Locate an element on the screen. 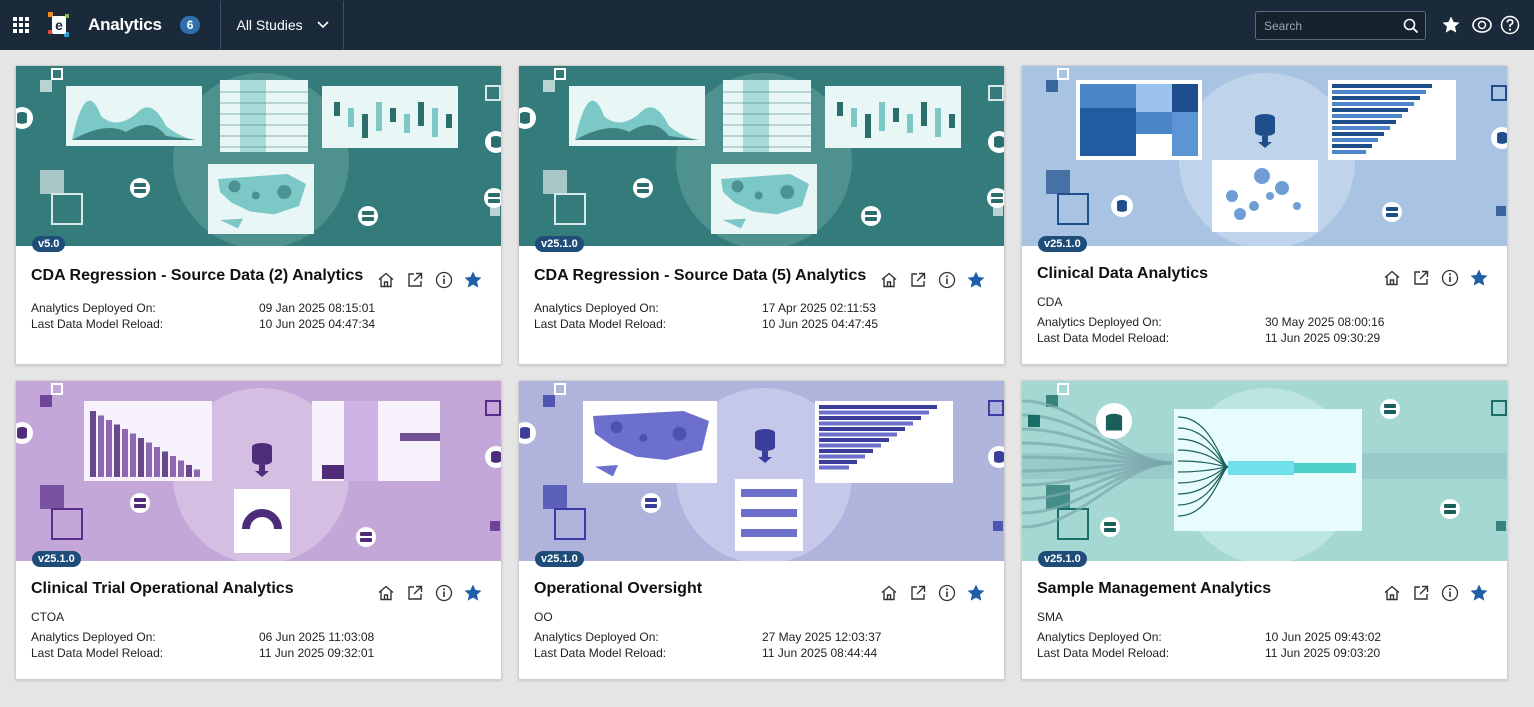  app-logo-icon: e is located at coordinates (59, 25).